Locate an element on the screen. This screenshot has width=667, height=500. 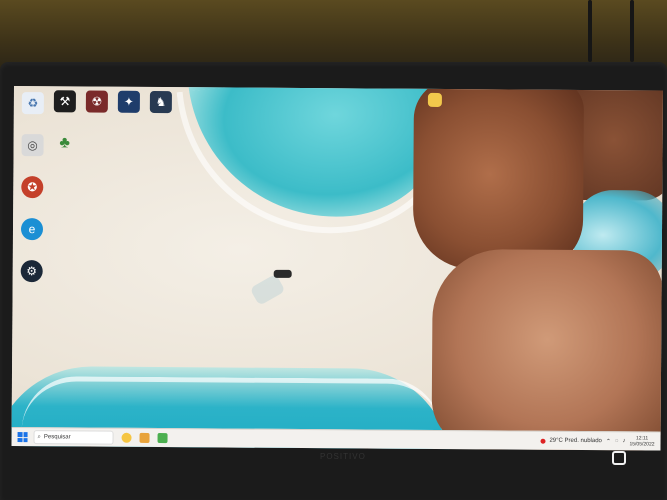
game-shortcut-icon: ✦ is located at coordinates (128, 101).